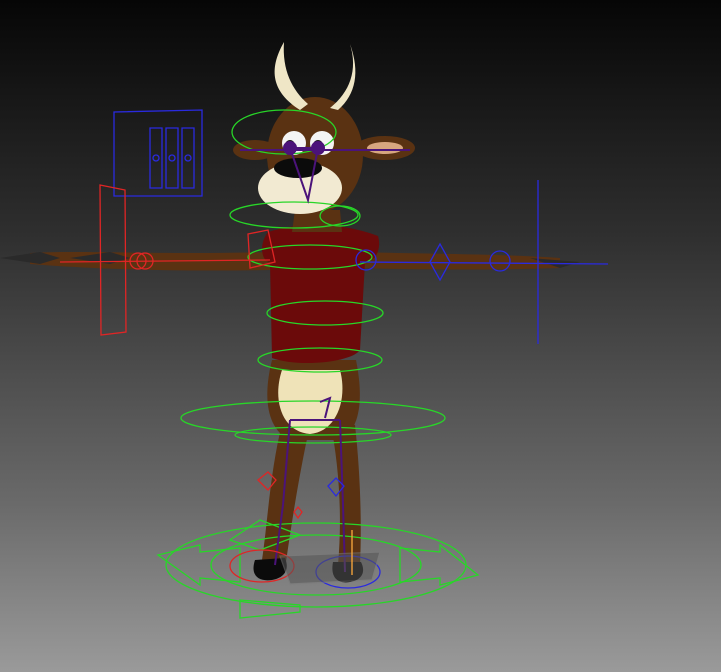 Image resolution: width=721 pixels, height=672 pixels. I want to click on face-slider-panel-icon, so click(158, 153).